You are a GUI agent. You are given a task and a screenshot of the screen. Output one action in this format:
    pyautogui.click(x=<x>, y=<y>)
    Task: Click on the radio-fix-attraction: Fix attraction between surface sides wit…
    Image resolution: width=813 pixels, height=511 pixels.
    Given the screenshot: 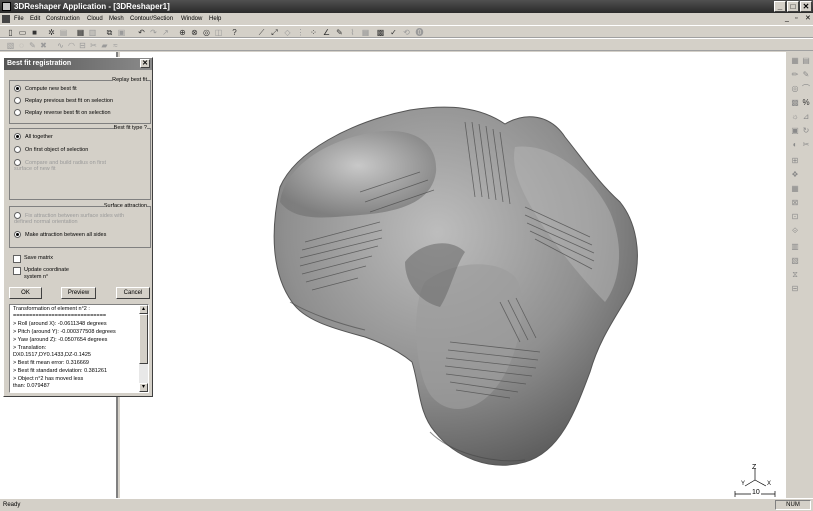 What is the action you would take?
    pyautogui.click(x=76, y=218)
    